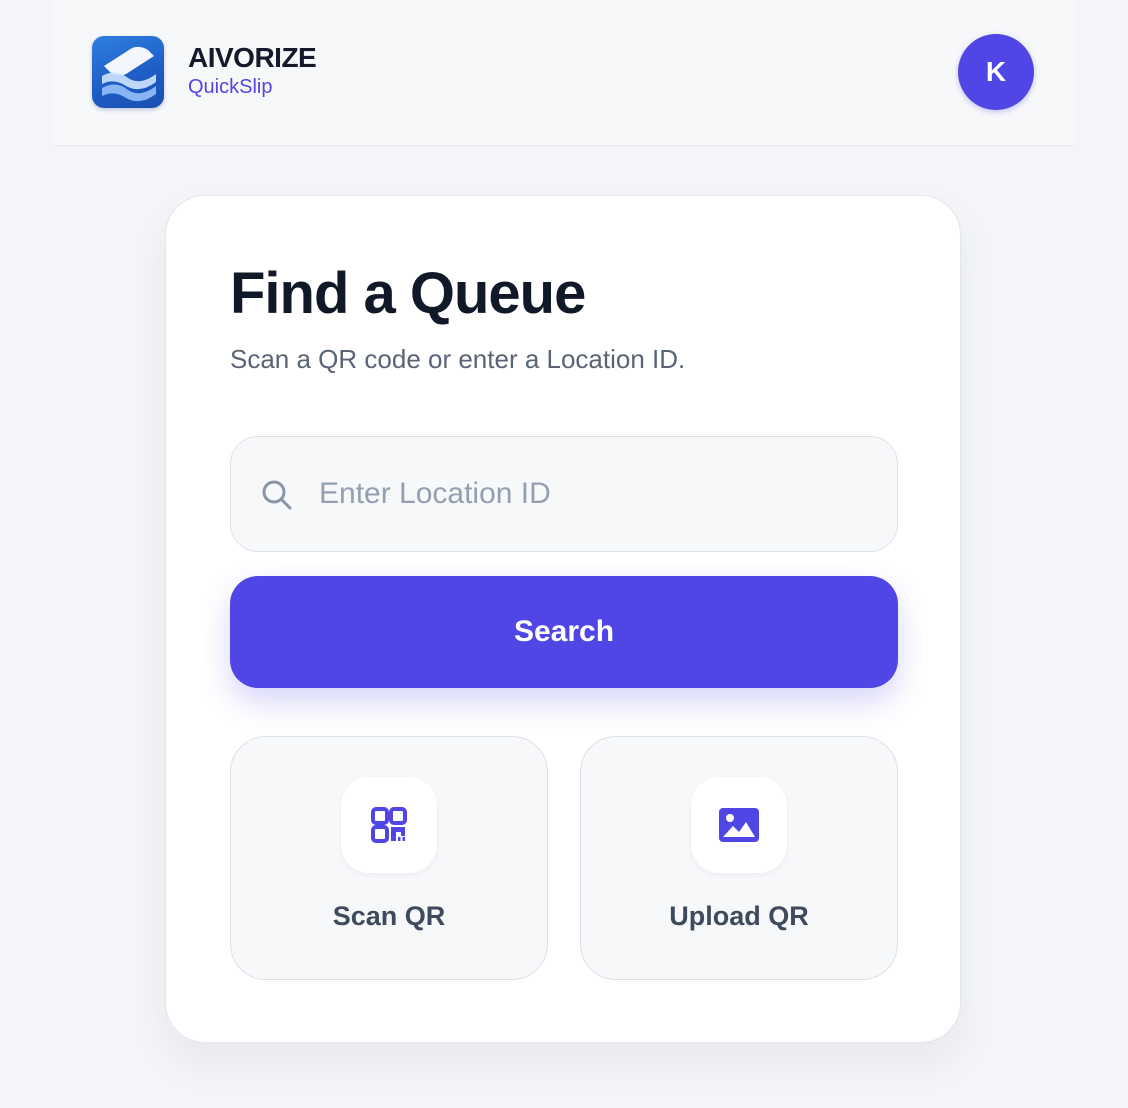  Describe the element at coordinates (458, 359) in the screenshot. I see `page-subtitle: Scan a QR code or enter a Location ID.` at that location.